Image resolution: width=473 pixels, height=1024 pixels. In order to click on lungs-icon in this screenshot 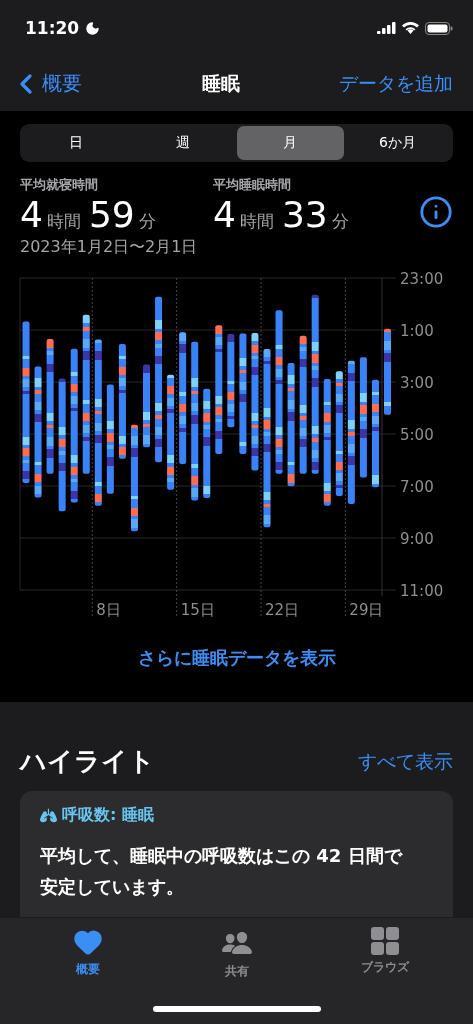, I will do `click(48, 815)`.